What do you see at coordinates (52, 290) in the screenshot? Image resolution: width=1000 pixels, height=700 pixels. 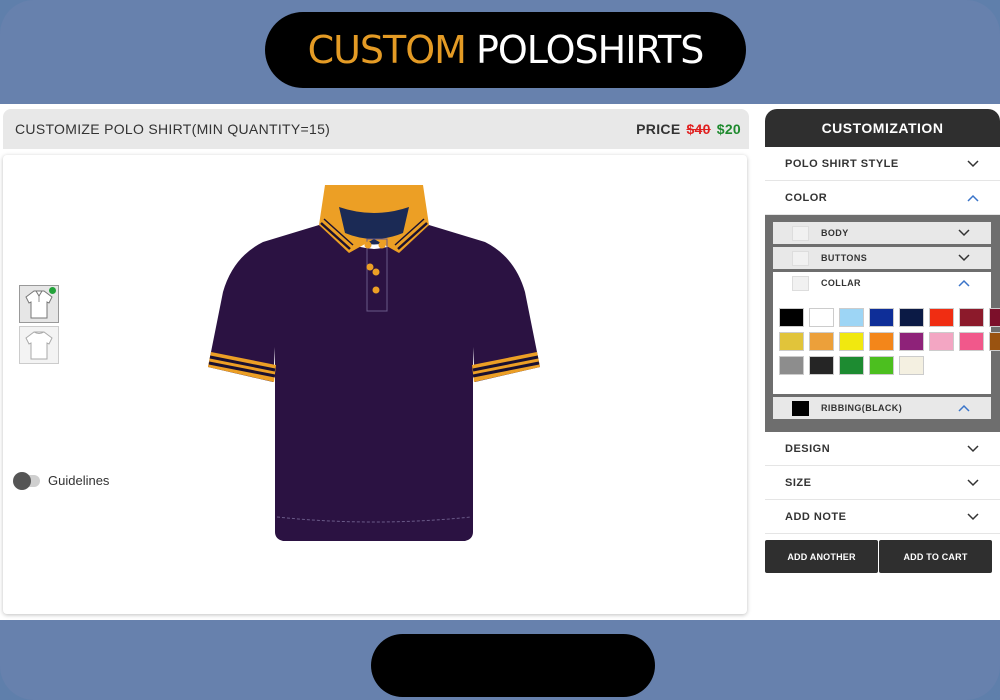 I see `active-view-indicator` at bounding box center [52, 290].